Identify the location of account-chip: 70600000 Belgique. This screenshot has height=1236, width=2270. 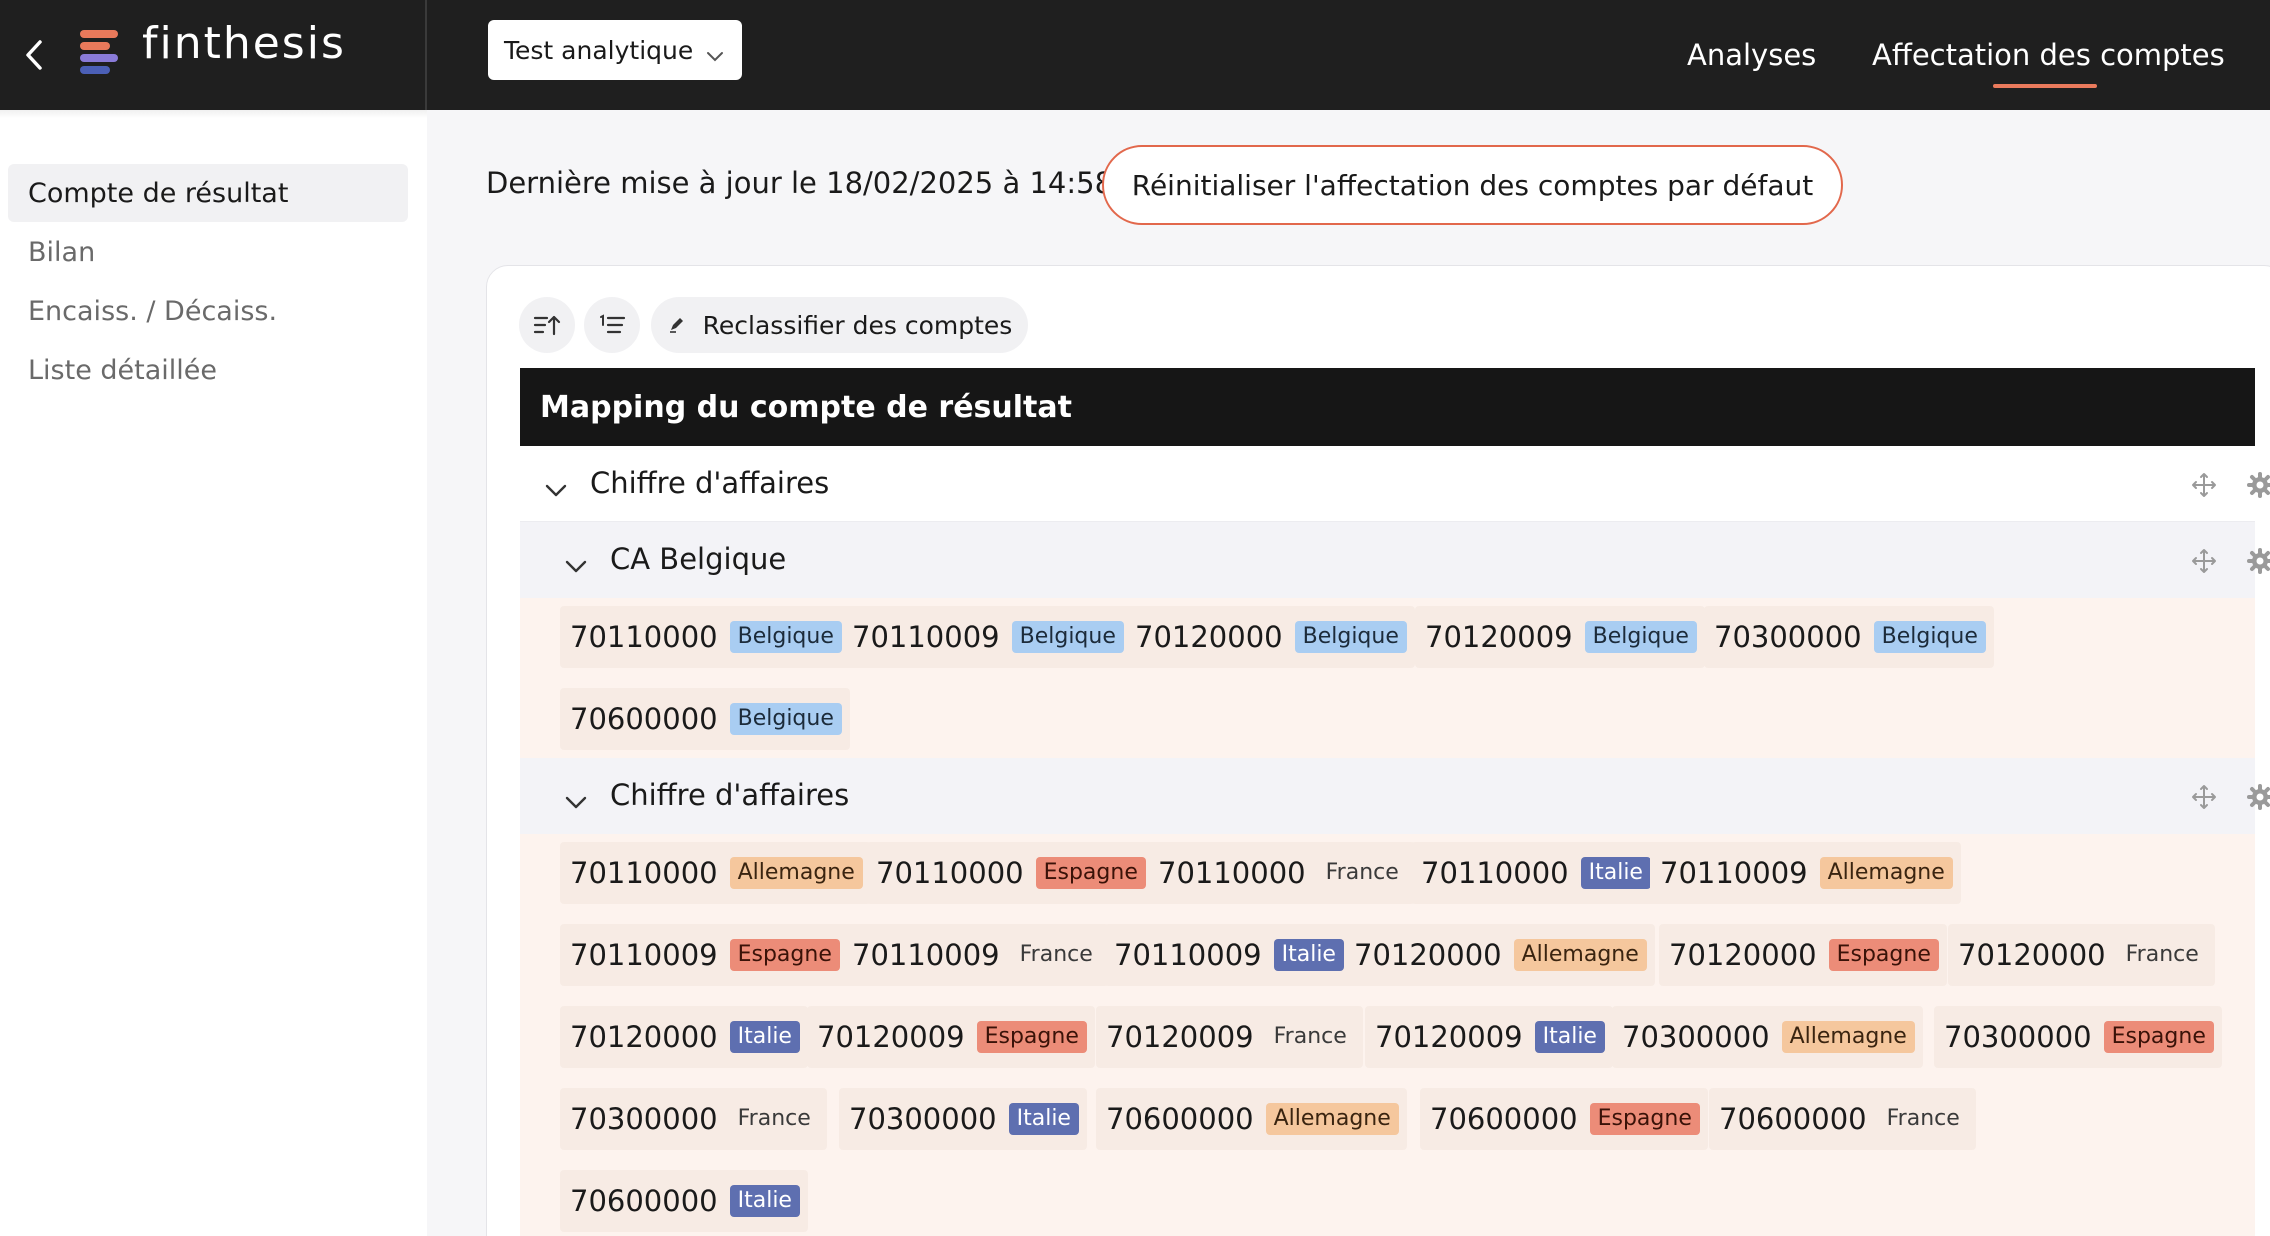
(705, 719).